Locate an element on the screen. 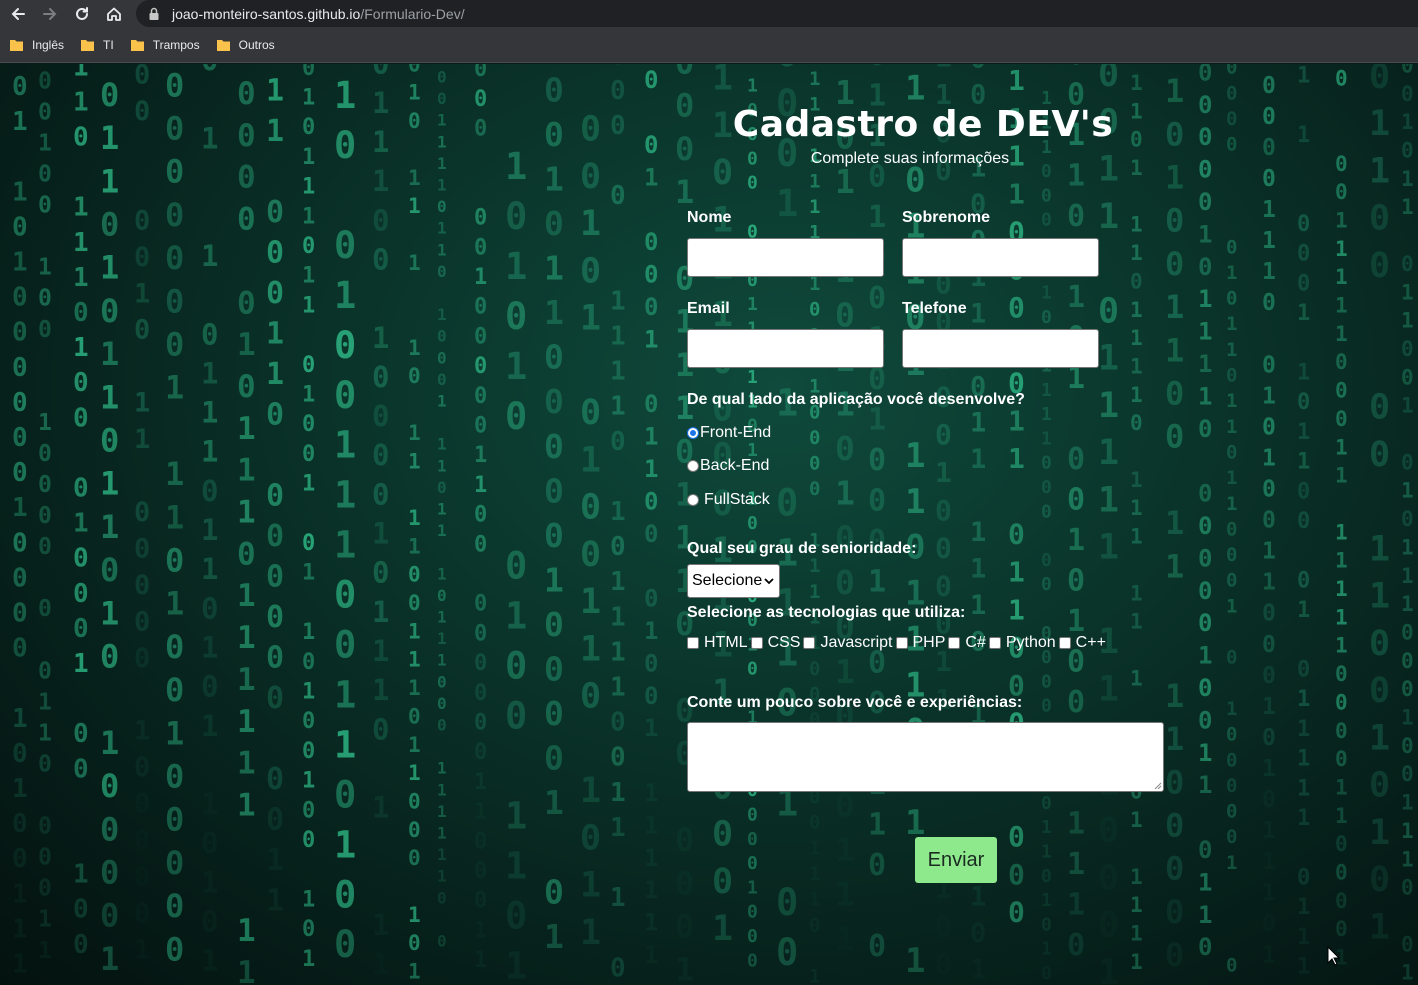 The image size is (1418, 985). telefone-label: Telefone is located at coordinates (934, 308).